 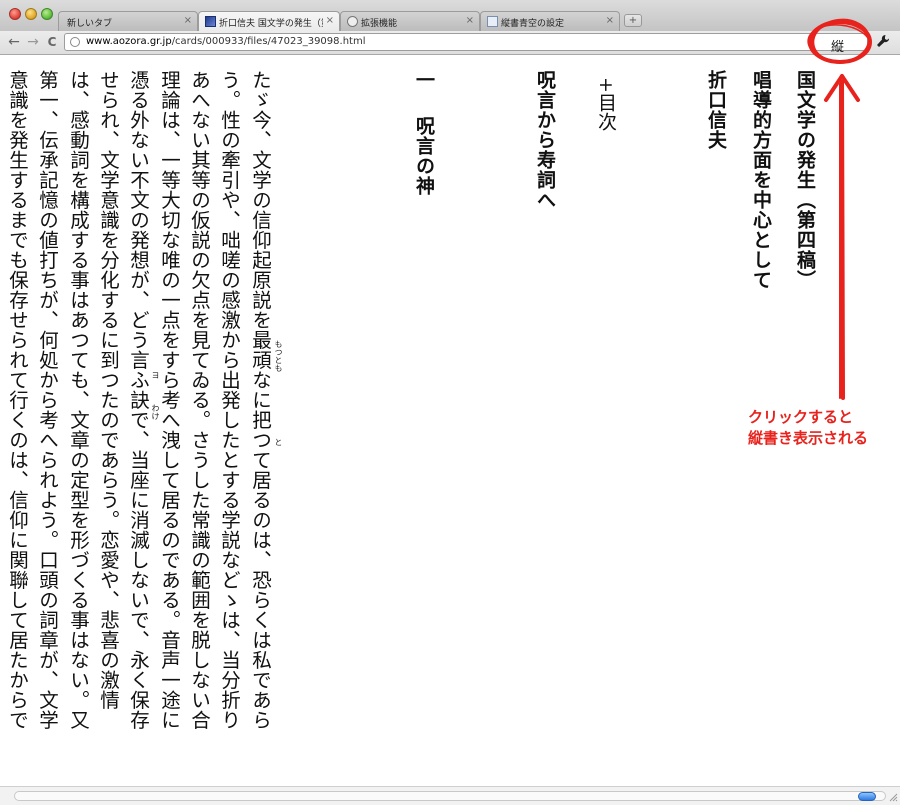 I want to click on horizontal-scrollbar, so click(x=450, y=795).